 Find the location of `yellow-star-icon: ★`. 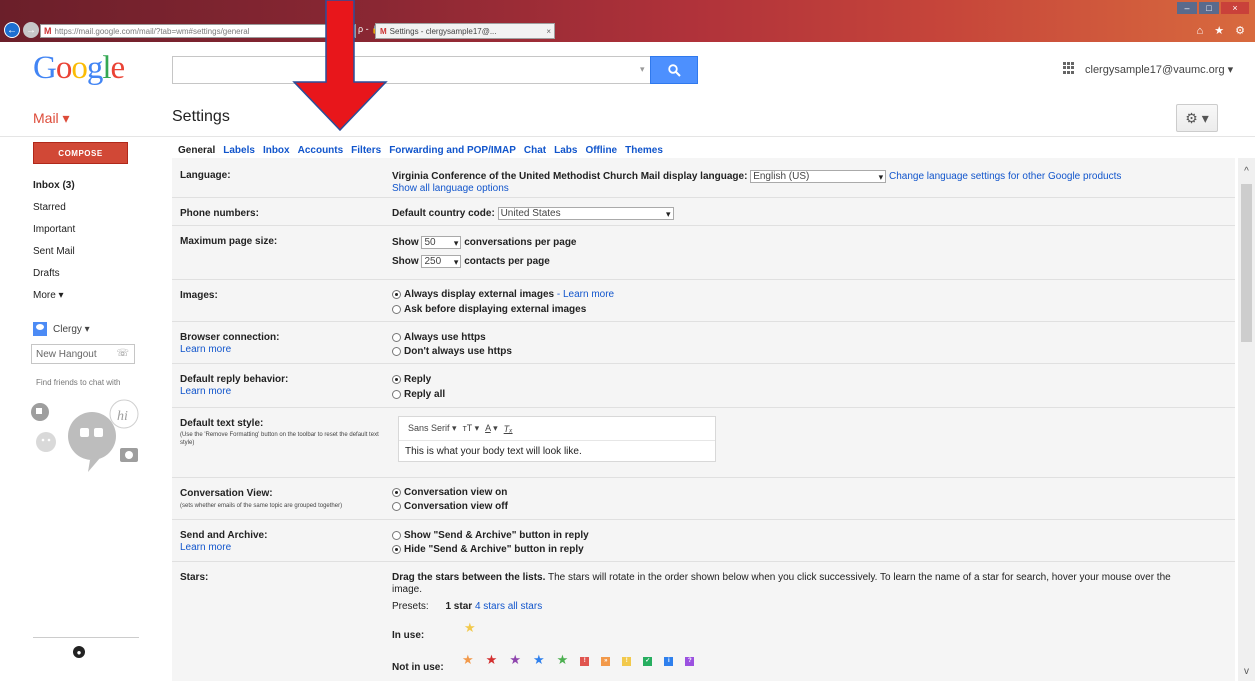

yellow-star-icon: ★ is located at coordinates (470, 628).